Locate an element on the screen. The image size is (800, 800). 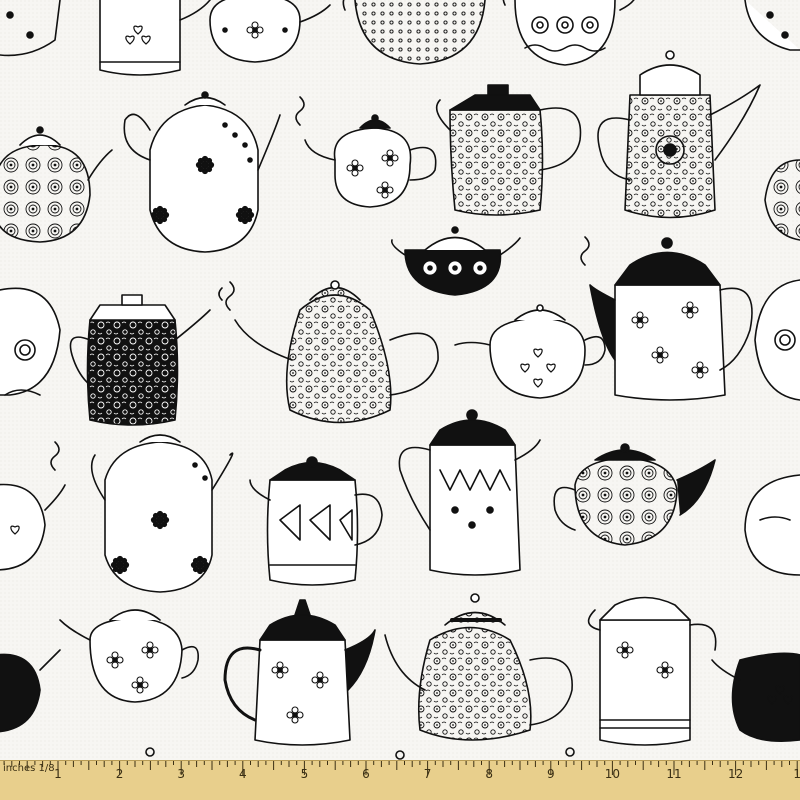
ruler-number: 3 is located at coordinates (181, 774).